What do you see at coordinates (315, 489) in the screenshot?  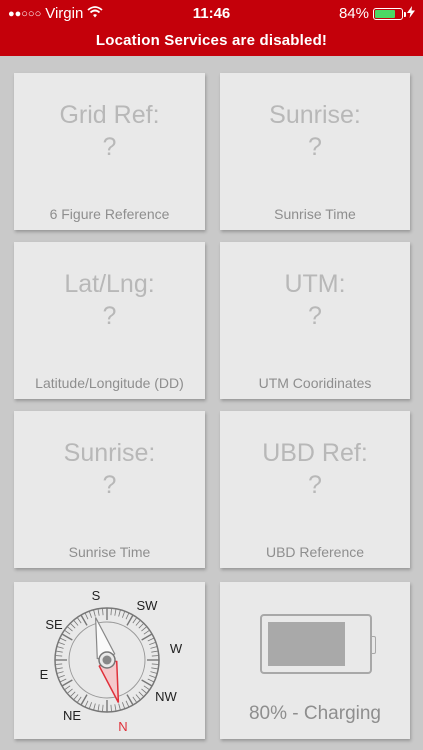 I see `tile-ubd-ref: UBD Ref: ? UBD Reference` at bounding box center [315, 489].